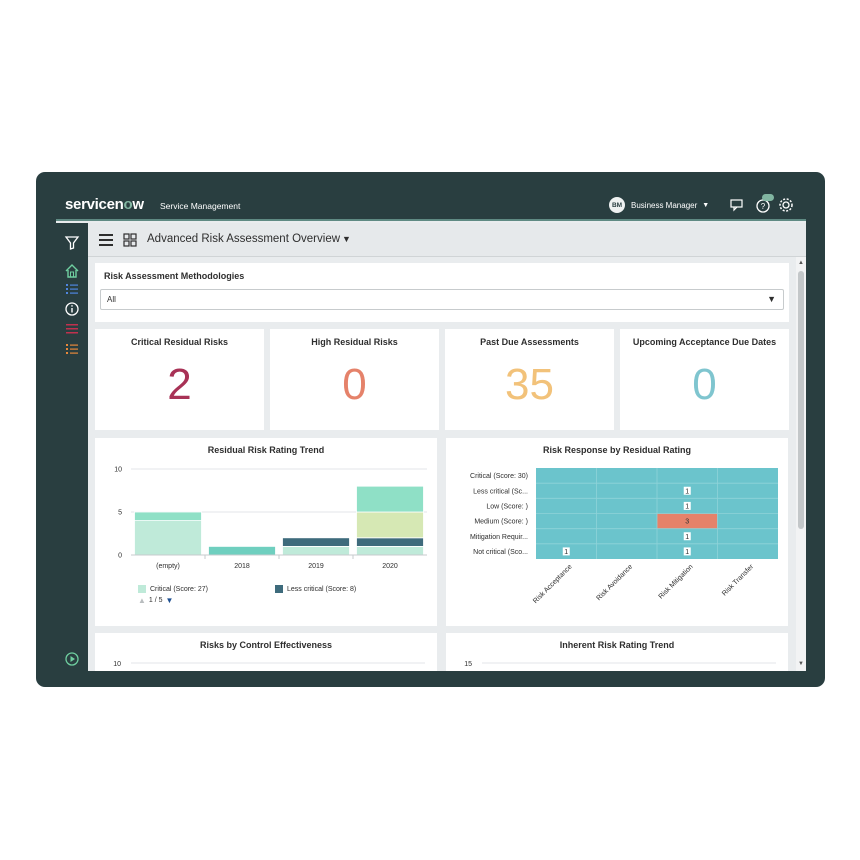 The image size is (860, 860). I want to click on kpi-upcoming-acceptance-due-dates: Upcoming Acceptance Due Dates 0, so click(704, 379).